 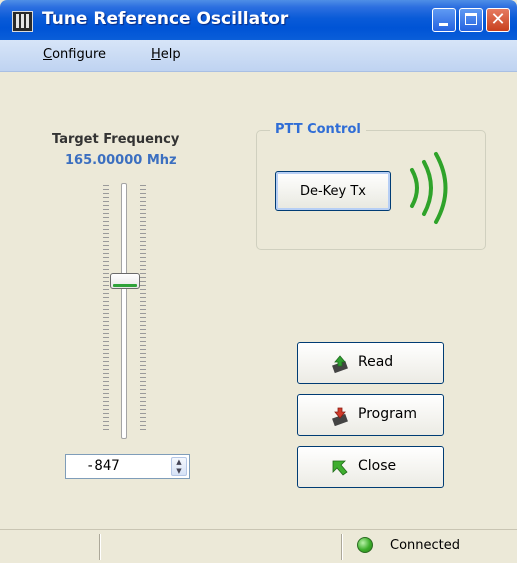 What do you see at coordinates (179, 462) in the screenshot?
I see `spin-up-icon: ▲` at bounding box center [179, 462].